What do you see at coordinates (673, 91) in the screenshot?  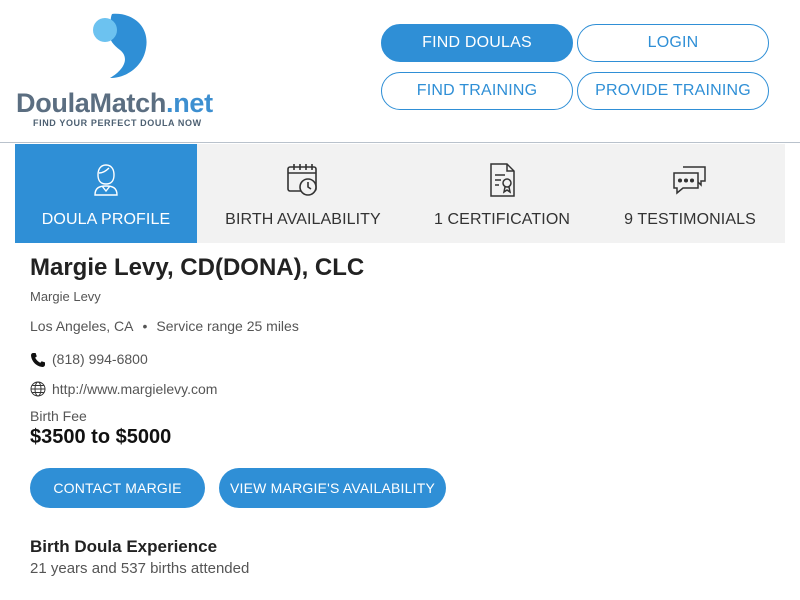 I see `provide-training-button: PROVIDE TRAINING` at bounding box center [673, 91].